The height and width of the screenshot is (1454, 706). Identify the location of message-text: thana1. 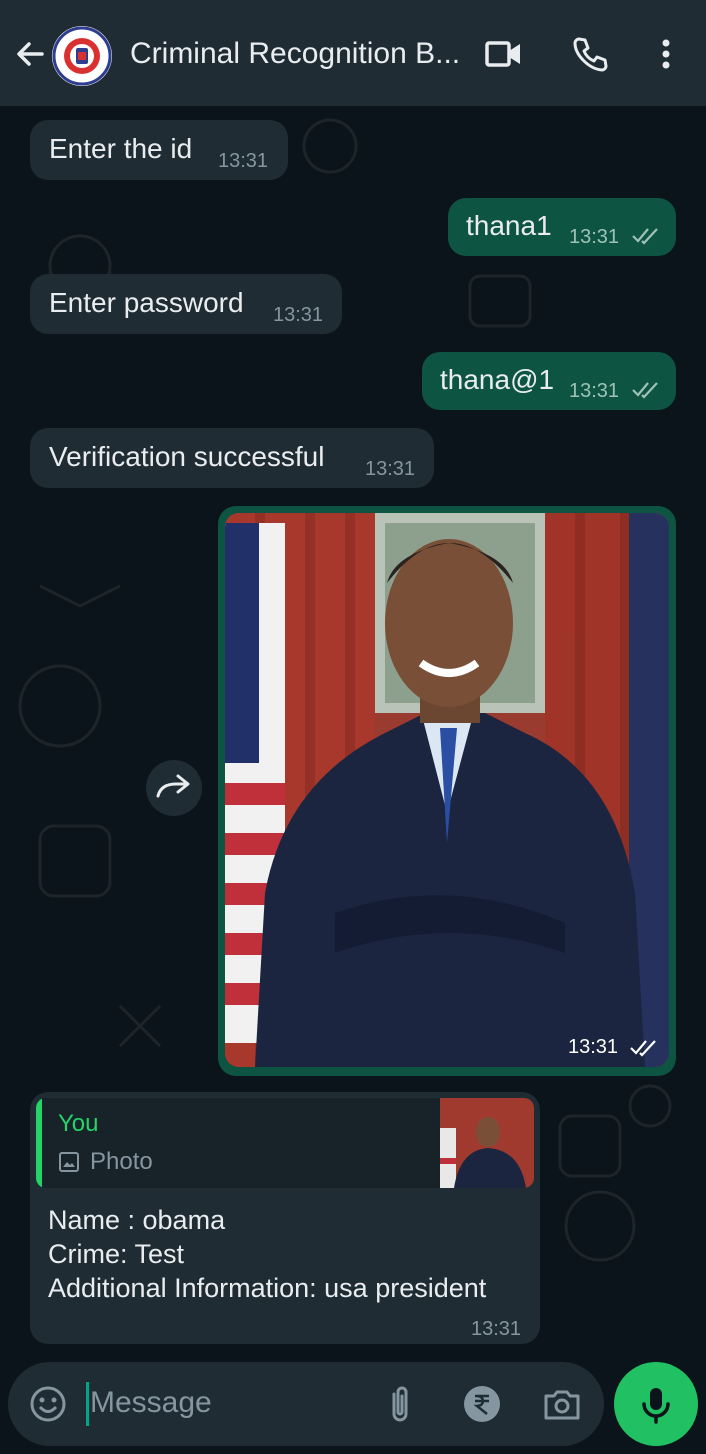
(509, 225).